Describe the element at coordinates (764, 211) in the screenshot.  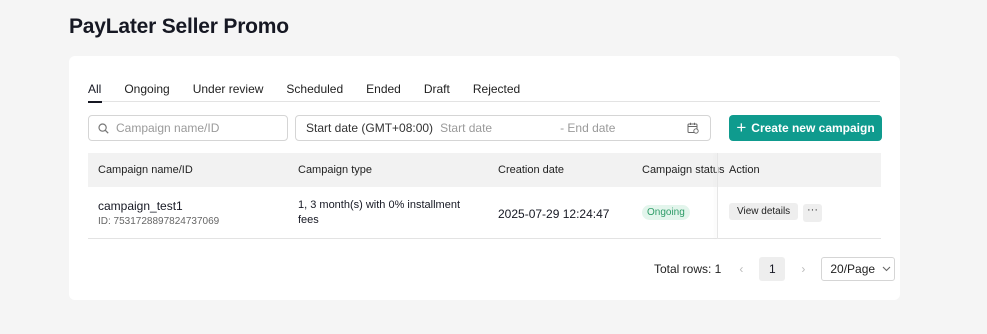
I see `view-details-button: View details` at that location.